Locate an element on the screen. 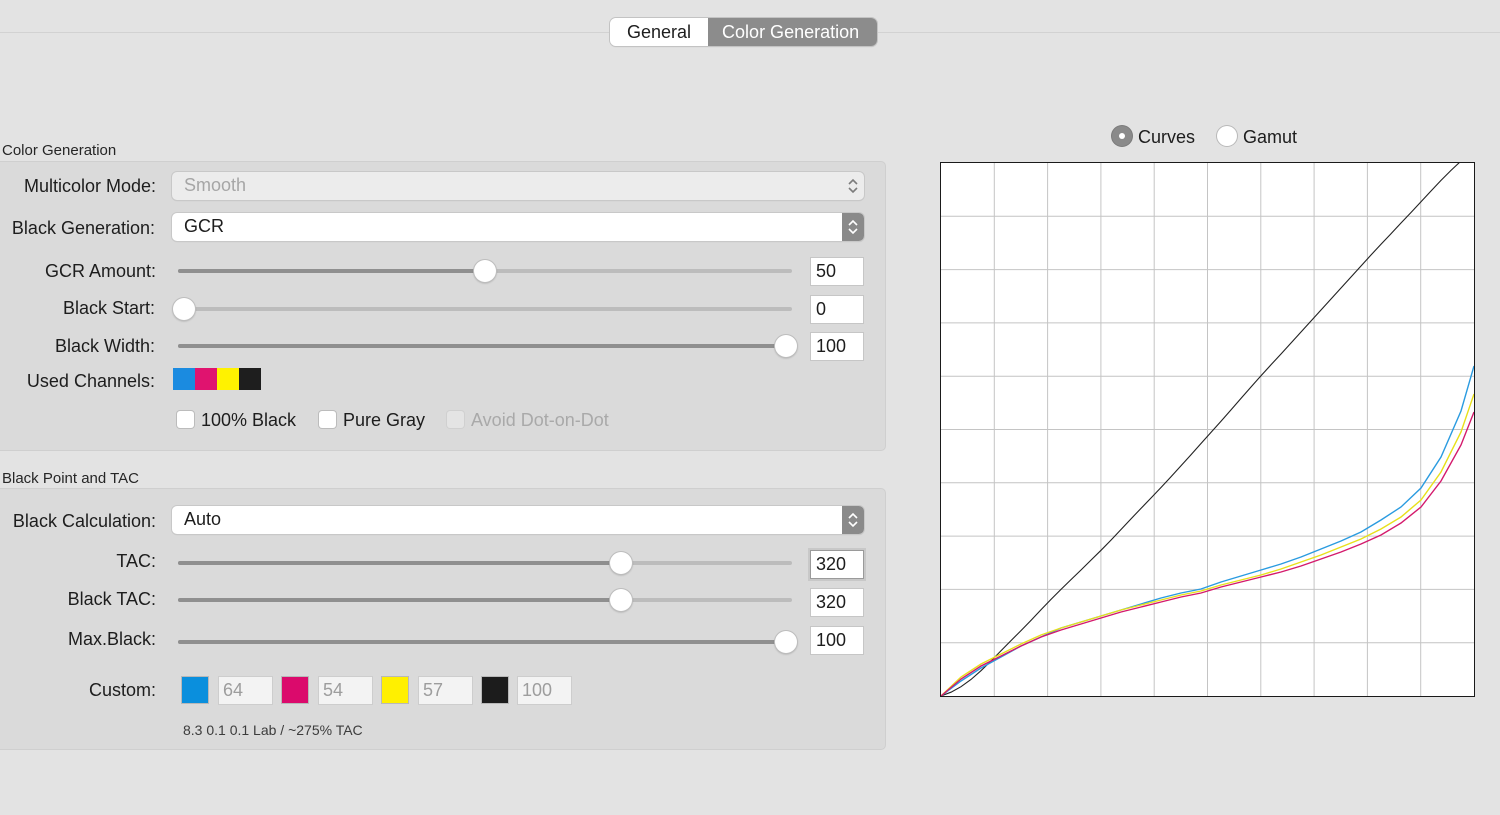 The height and width of the screenshot is (815, 1500). black-calculation-select: Auto is located at coordinates (518, 520).